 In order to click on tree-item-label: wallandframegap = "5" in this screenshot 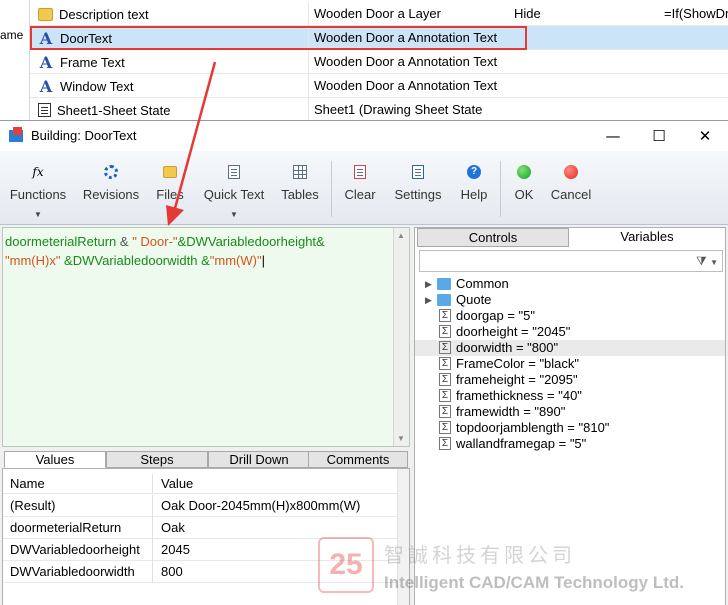, I will do `click(521, 443)`.